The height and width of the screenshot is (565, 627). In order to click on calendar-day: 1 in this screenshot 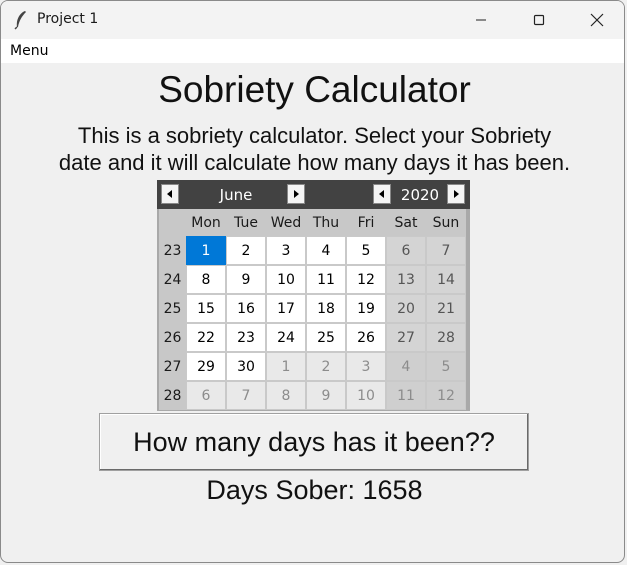, I will do `click(286, 366)`.